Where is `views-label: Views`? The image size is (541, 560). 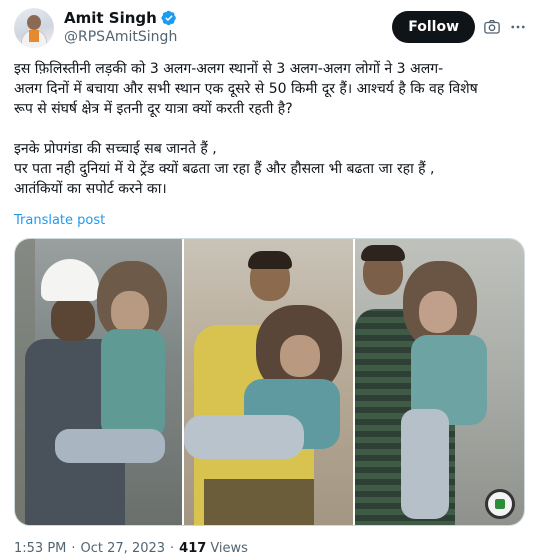 views-label: Views is located at coordinates (229, 548).